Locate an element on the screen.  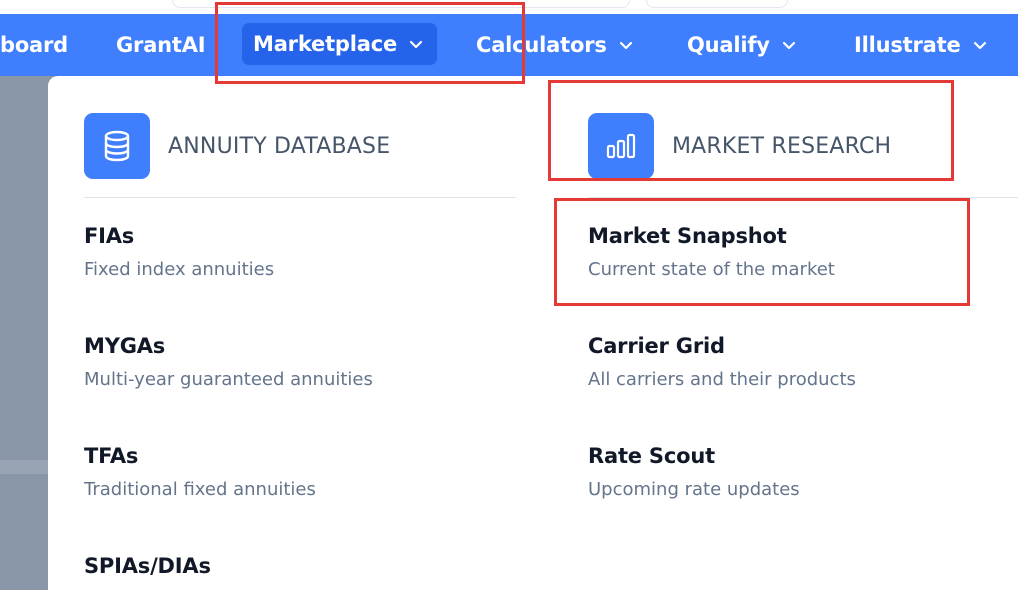
nav-item-label: Illustrate is located at coordinates (907, 45).